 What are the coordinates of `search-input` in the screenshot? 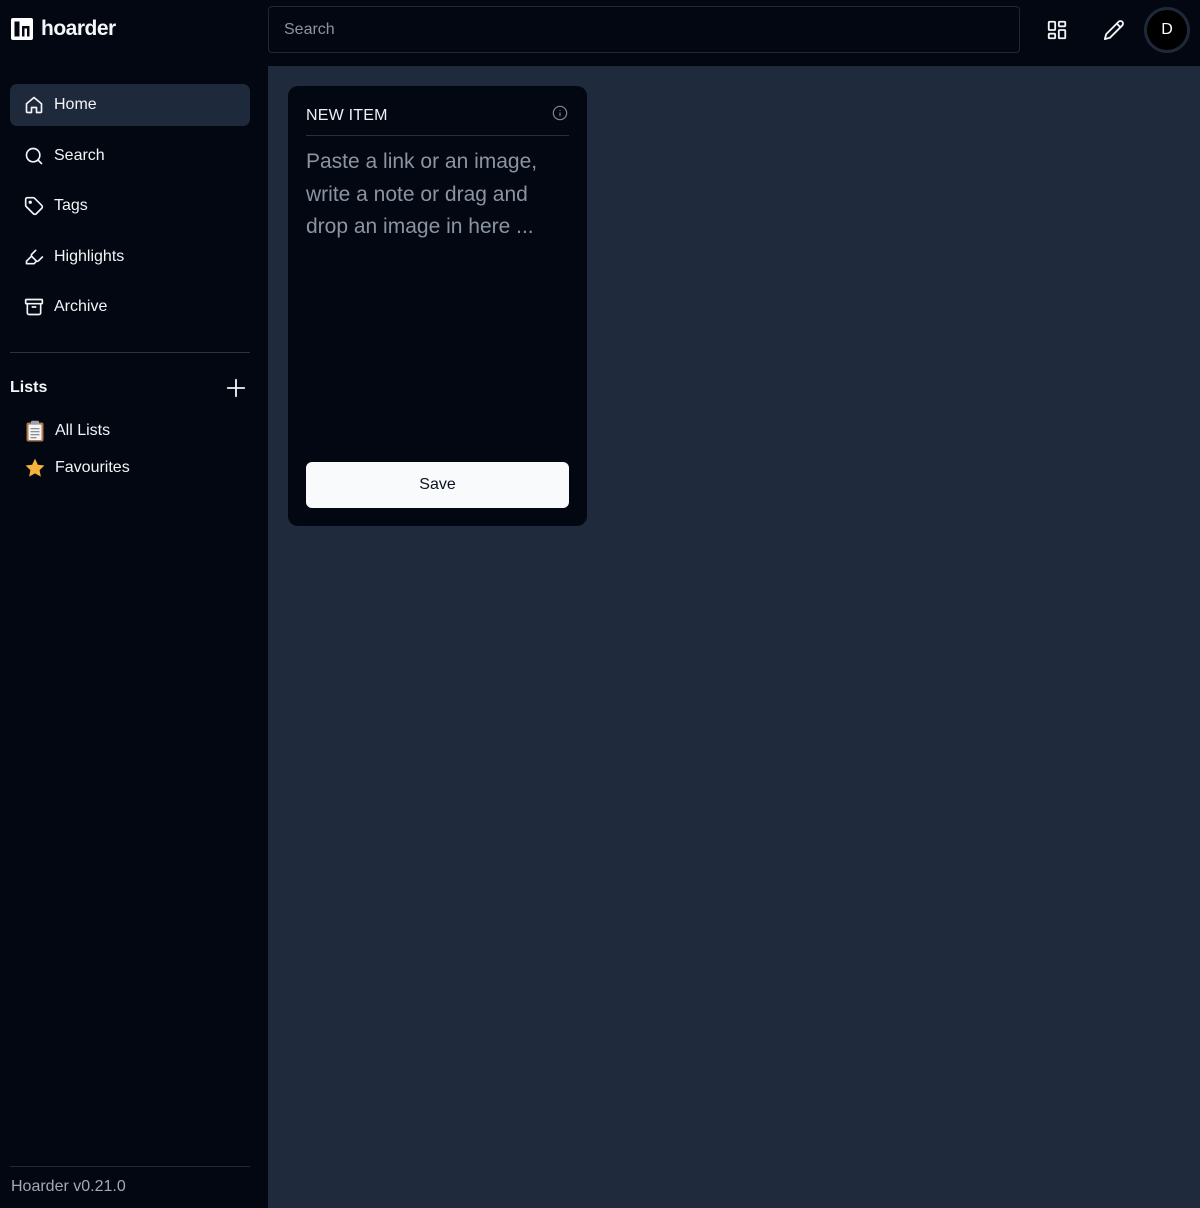 It's located at (644, 29).